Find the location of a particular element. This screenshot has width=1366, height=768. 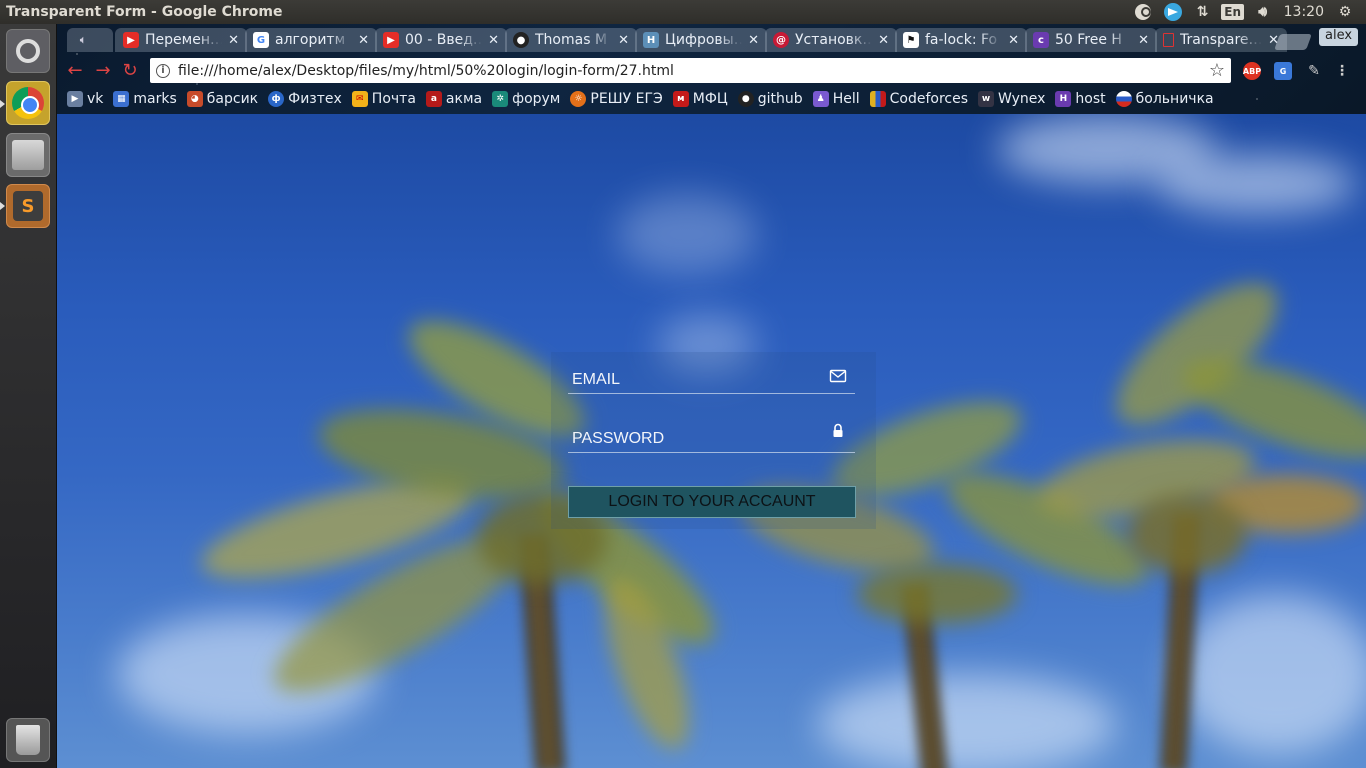

star-icon: ☆ is located at coordinates (1220, 70).